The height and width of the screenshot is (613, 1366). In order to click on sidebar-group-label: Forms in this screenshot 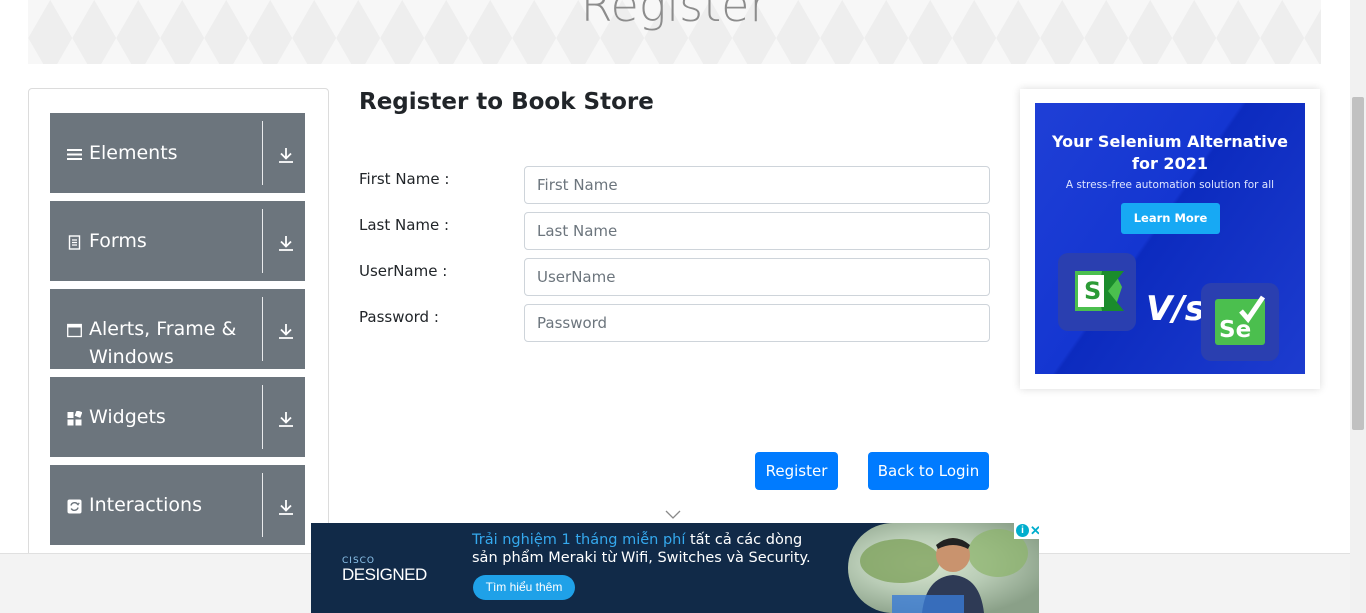, I will do `click(118, 241)`.